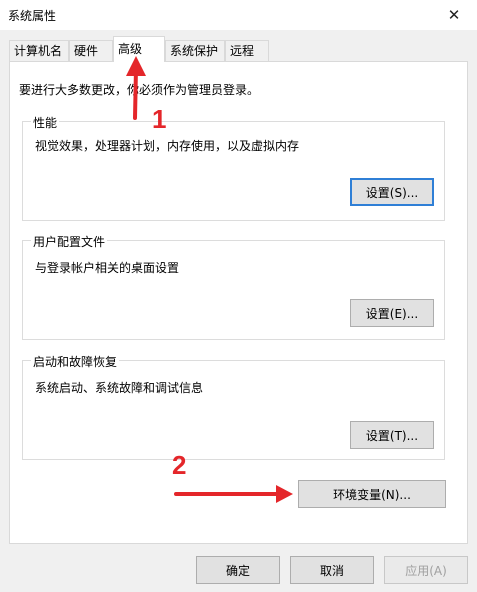  Describe the element at coordinates (136, 88) in the screenshot. I see `arrow-up-icon` at that location.